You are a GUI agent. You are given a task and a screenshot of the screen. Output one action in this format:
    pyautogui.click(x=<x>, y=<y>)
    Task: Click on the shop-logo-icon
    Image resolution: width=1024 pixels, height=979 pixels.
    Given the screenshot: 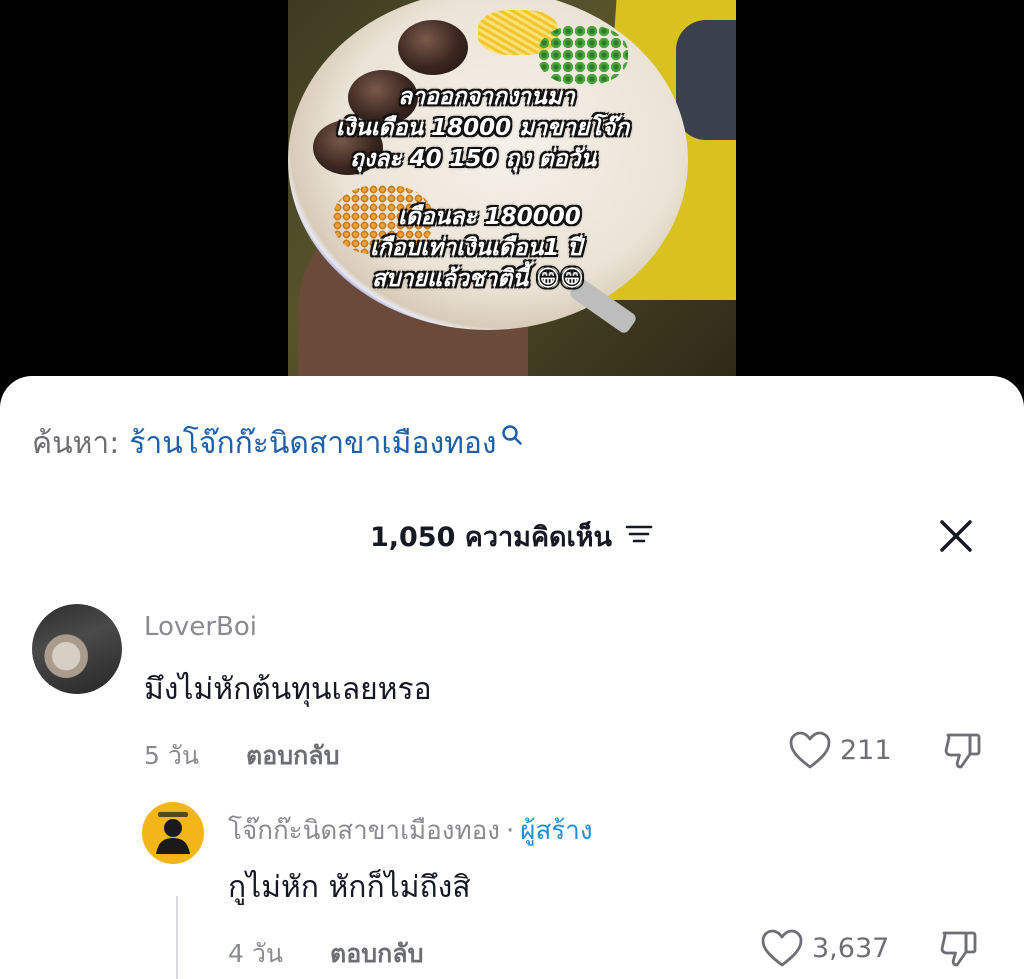 What is the action you would take?
    pyautogui.click(x=173, y=833)
    